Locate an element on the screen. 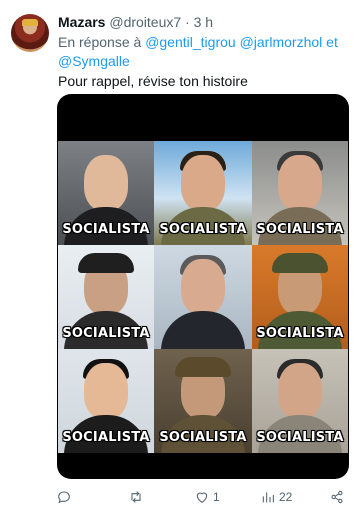 The height and width of the screenshot is (512, 360). meme-cell-7: SOCIALISTA is located at coordinates (106, 401).